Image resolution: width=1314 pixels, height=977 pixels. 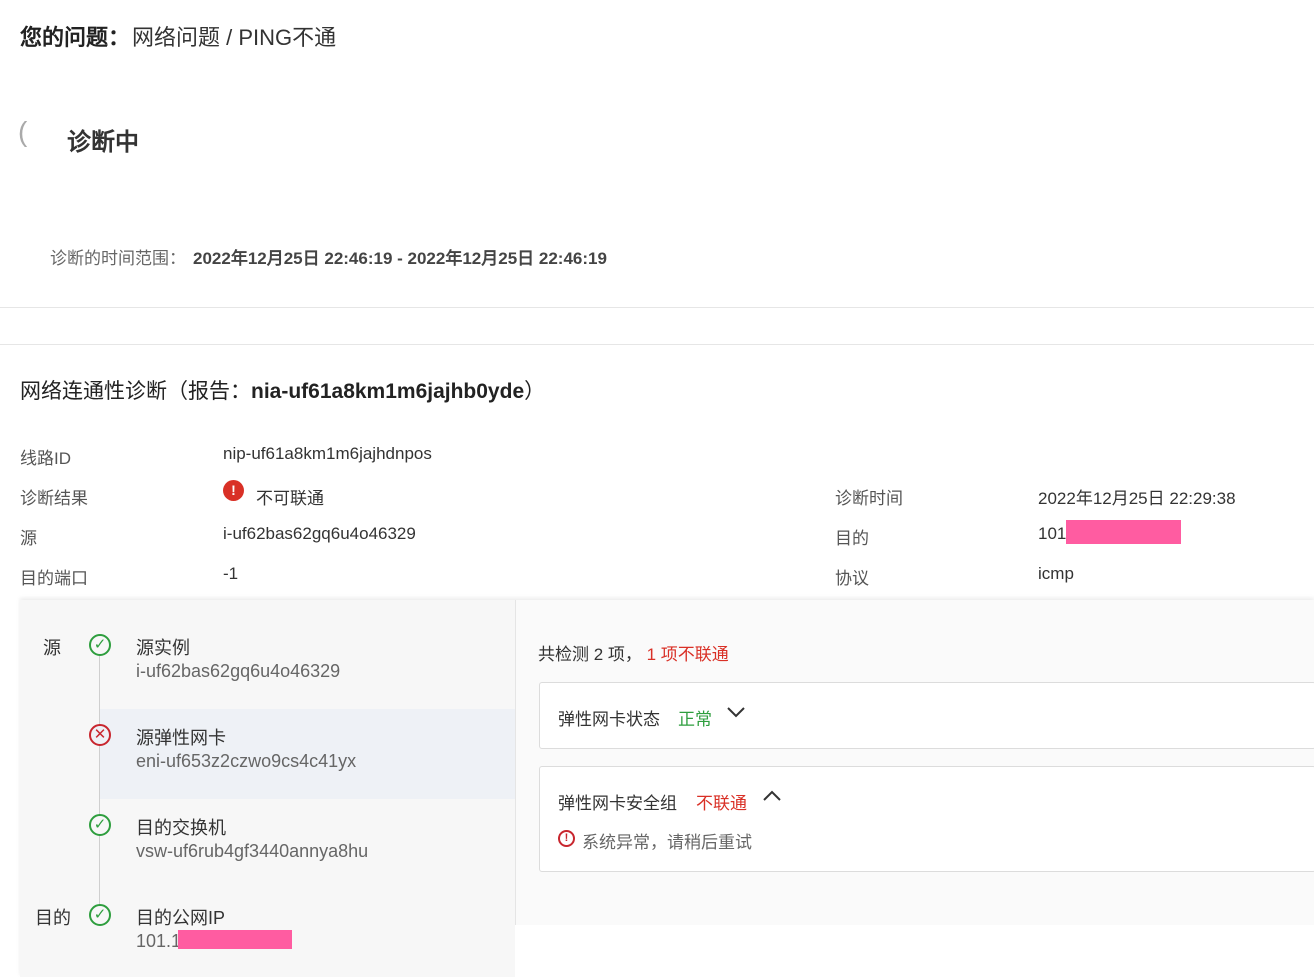 I want to click on diagnosis-status: 诊断中, so click(x=103, y=142).